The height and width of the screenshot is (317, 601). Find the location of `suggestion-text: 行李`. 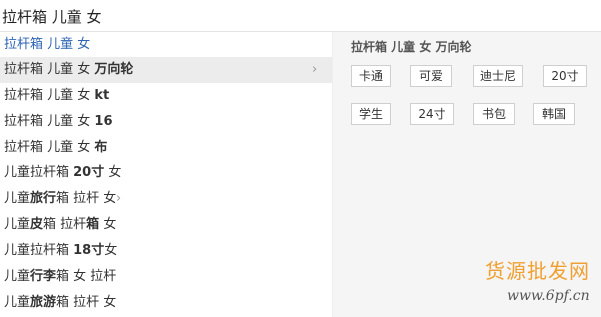

suggestion-text: 行李 is located at coordinates (43, 276).